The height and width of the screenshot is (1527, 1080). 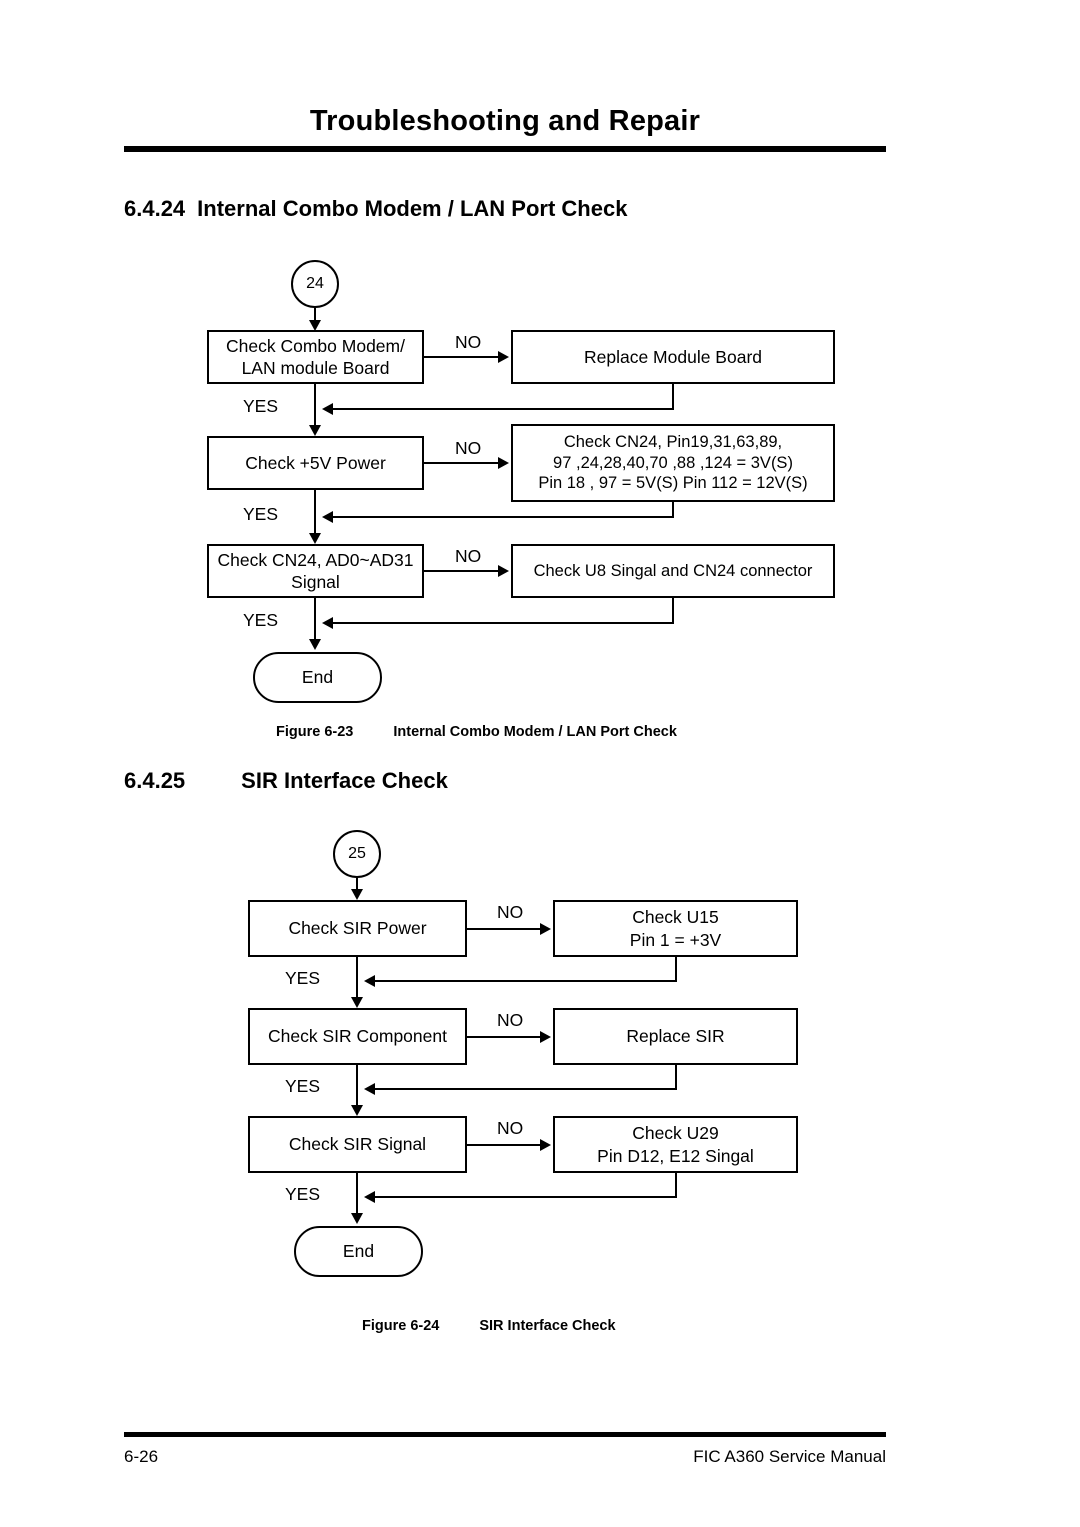 What do you see at coordinates (504, 1037) in the screenshot?
I see `flow2-step2-no-line` at bounding box center [504, 1037].